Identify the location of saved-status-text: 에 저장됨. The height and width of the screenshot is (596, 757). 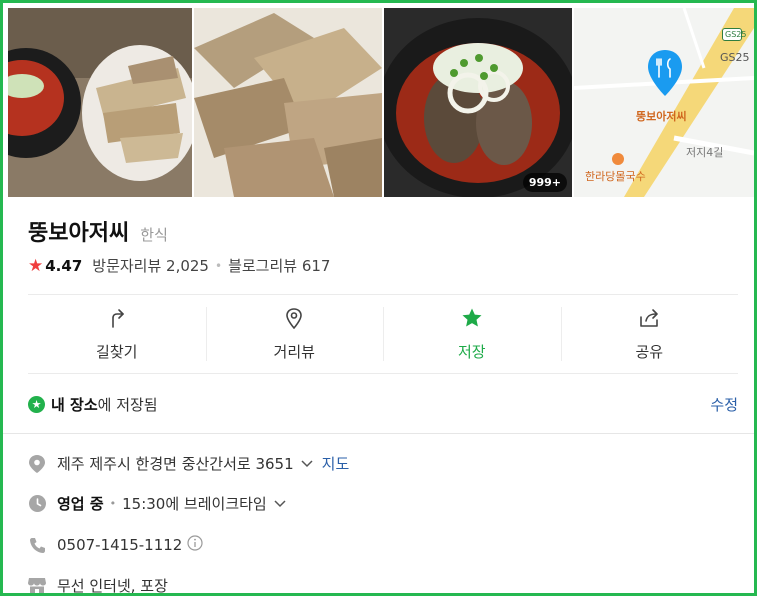
(127, 404).